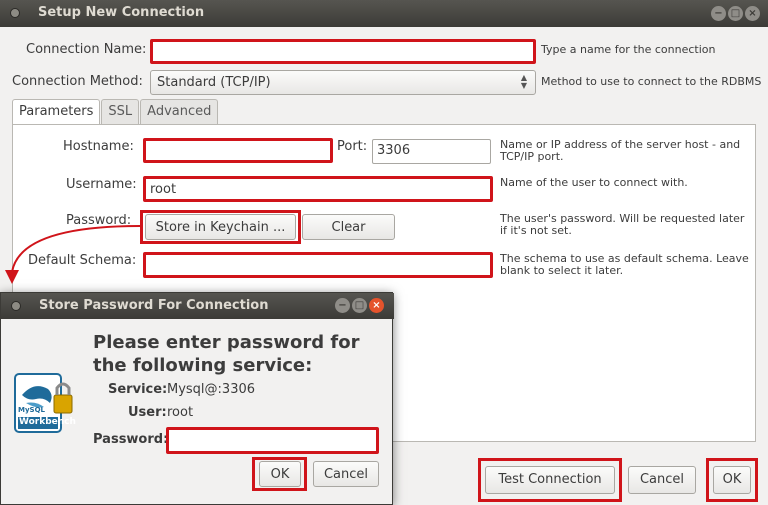 This screenshot has width=768, height=505. I want to click on logo-text-mysql: MySQL, so click(31, 410).